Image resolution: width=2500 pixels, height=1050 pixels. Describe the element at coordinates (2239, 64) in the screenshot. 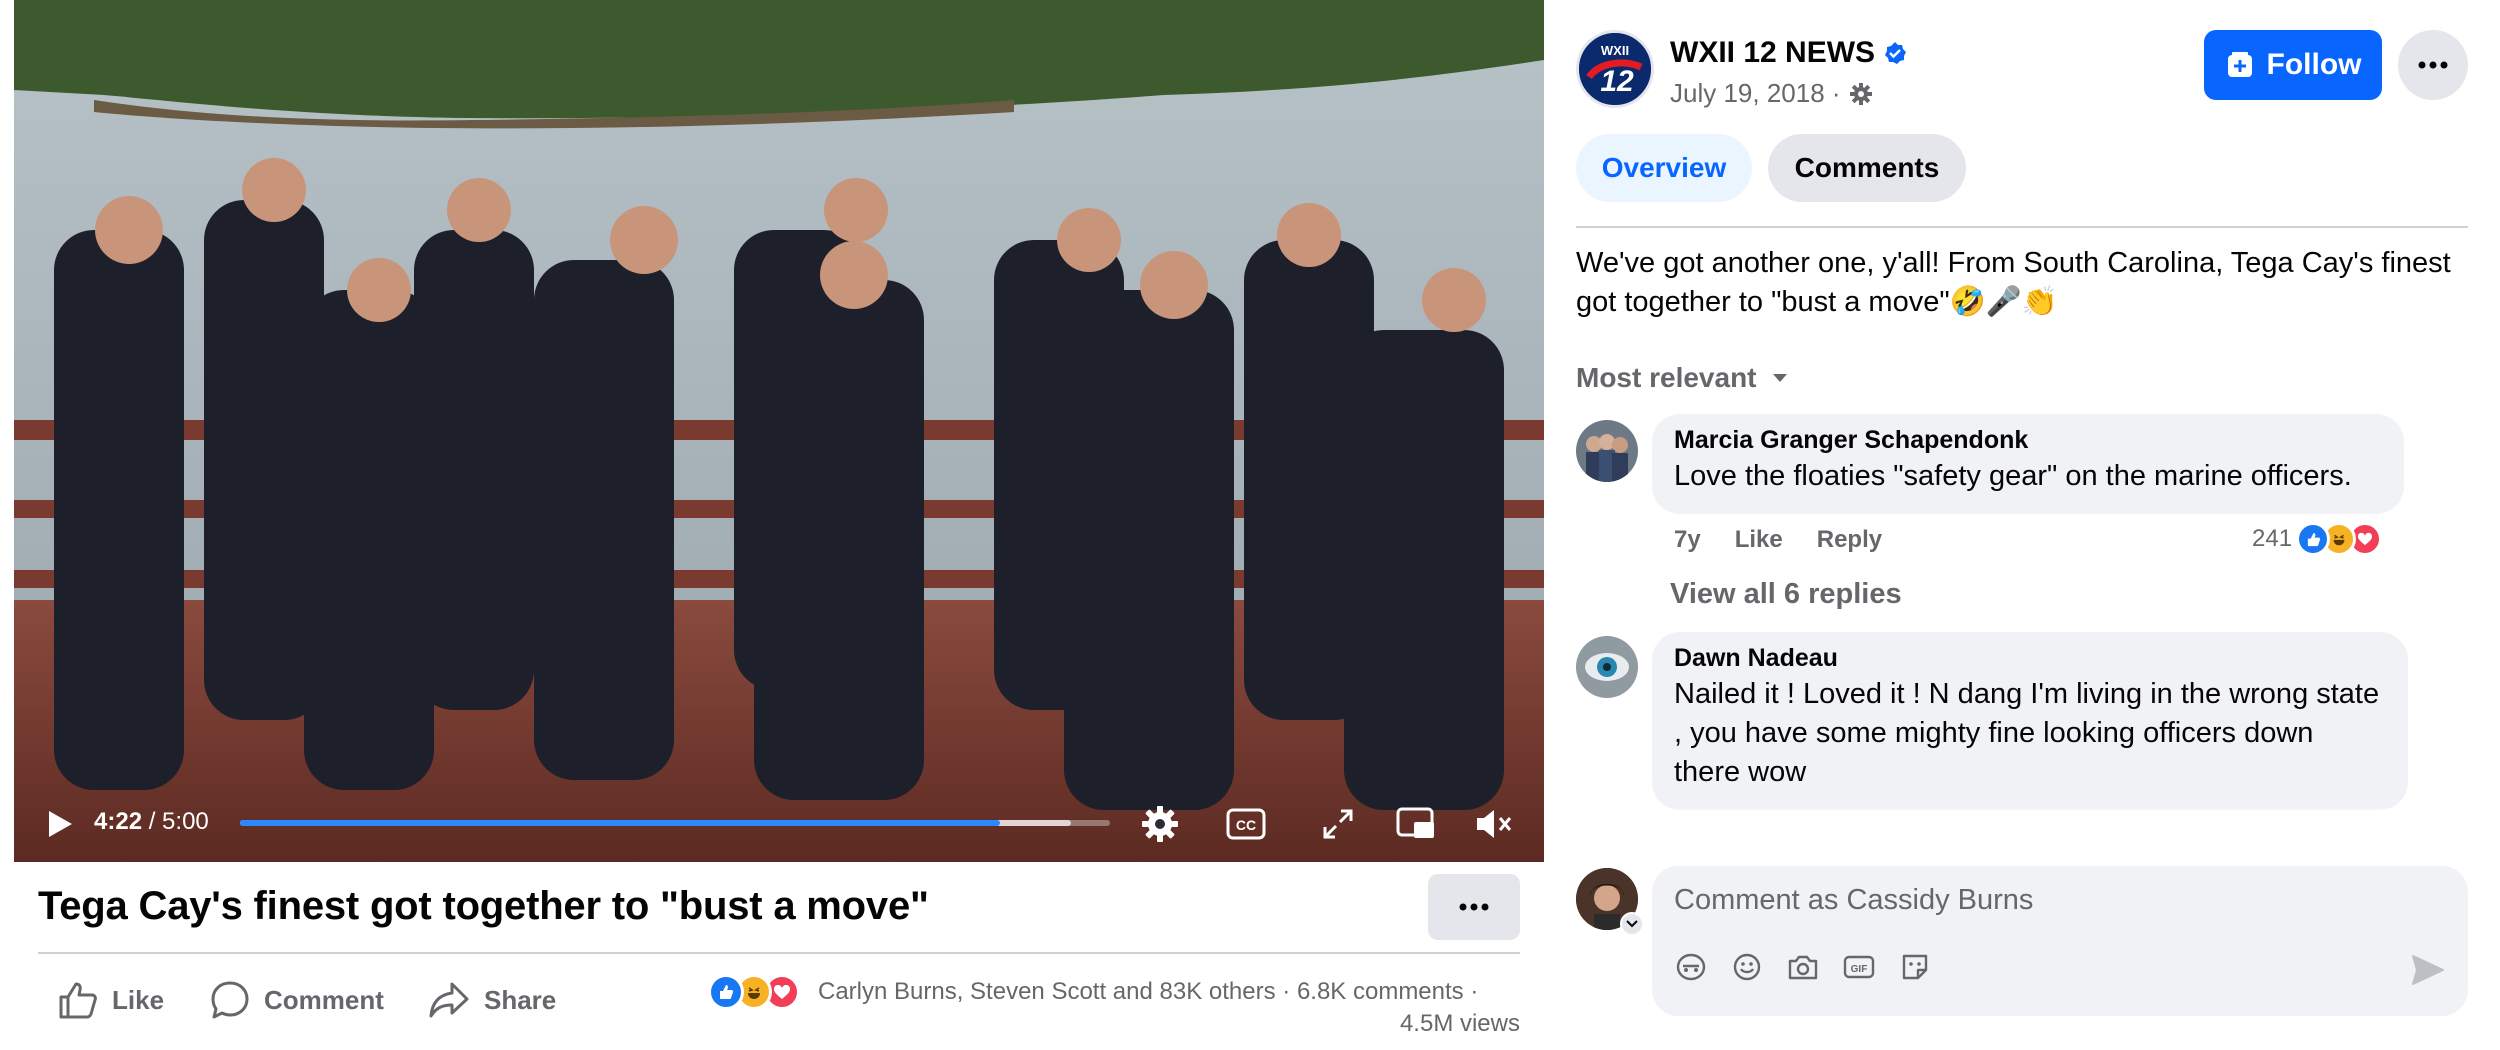

I see `follow-page-icon` at that location.